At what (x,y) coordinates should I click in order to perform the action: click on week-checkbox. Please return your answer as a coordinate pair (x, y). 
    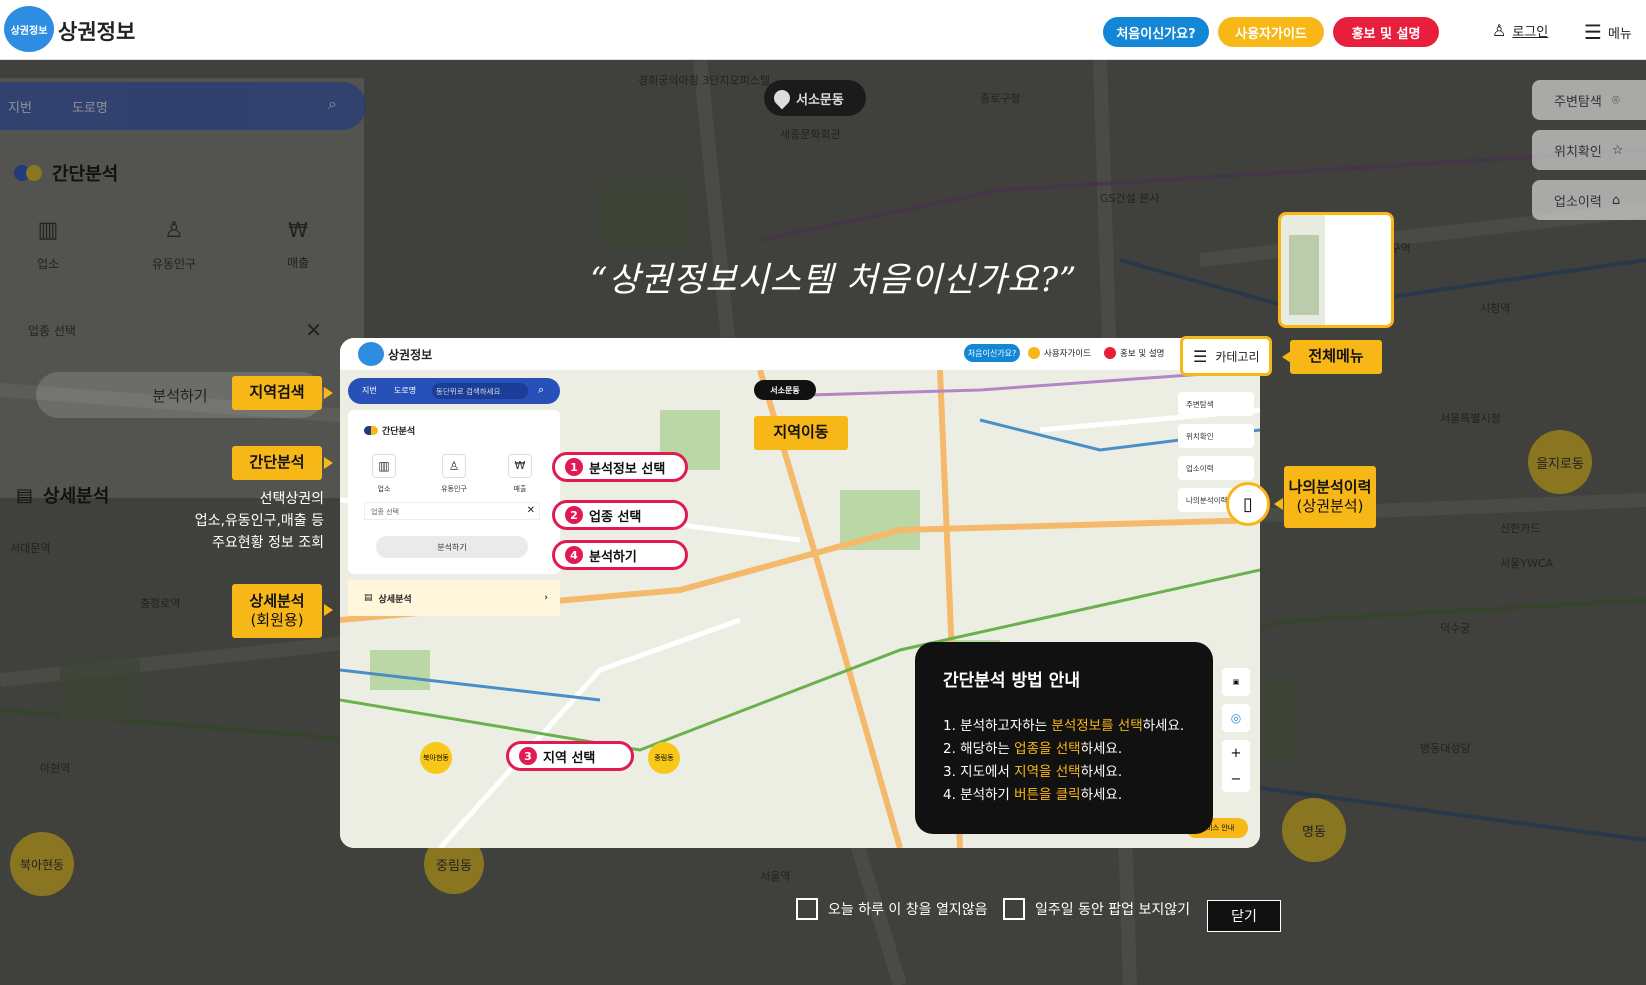
    Looking at the image, I should click on (1014, 909).